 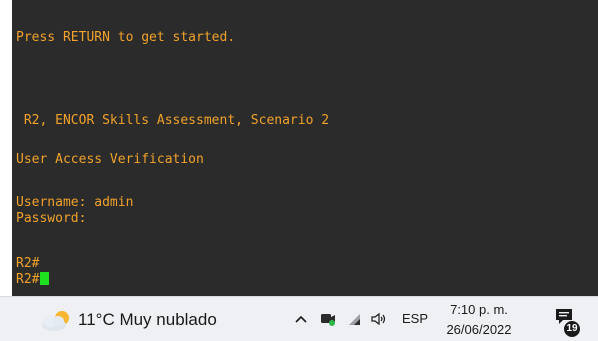 What do you see at coordinates (173, 120) in the screenshot?
I see `terminal-line: R2, ENCOR Skills Assessment, Scenario 2` at bounding box center [173, 120].